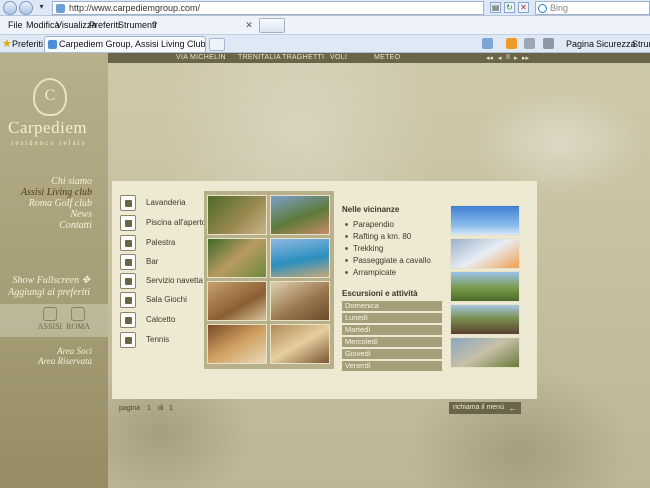 This screenshot has height=488, width=650. Describe the element at coordinates (74, 351) in the screenshot. I see `nav-area-soci: Area Soci` at that location.